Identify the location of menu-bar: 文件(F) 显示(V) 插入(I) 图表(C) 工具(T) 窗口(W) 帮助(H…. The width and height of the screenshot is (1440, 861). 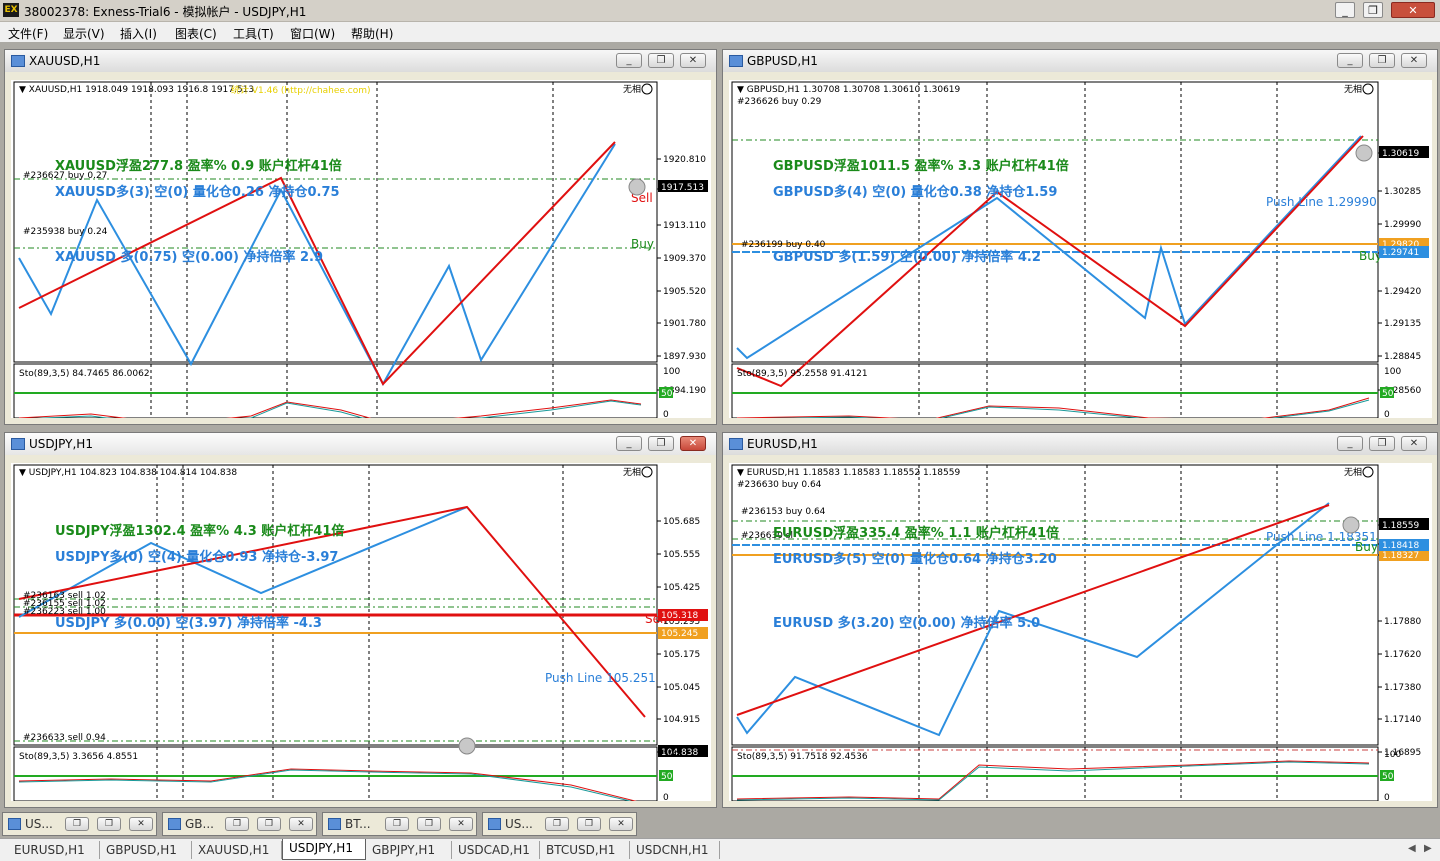
(720, 32).